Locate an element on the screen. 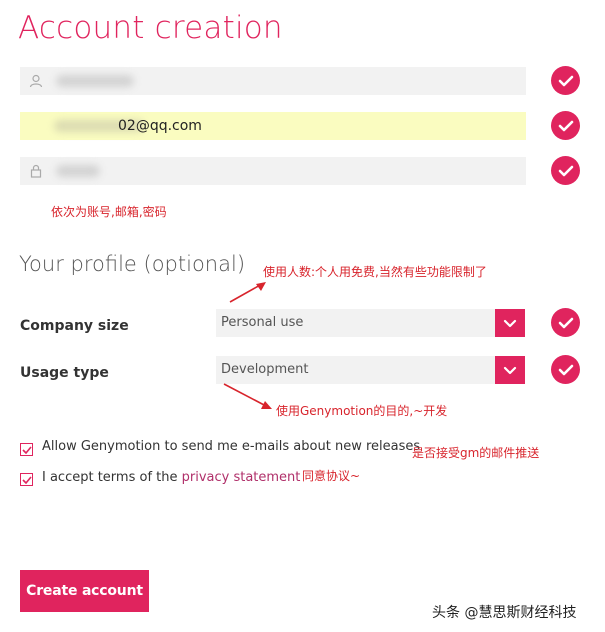 This screenshot has height=632, width=605. company-size-select: Personal use is located at coordinates (370, 323).